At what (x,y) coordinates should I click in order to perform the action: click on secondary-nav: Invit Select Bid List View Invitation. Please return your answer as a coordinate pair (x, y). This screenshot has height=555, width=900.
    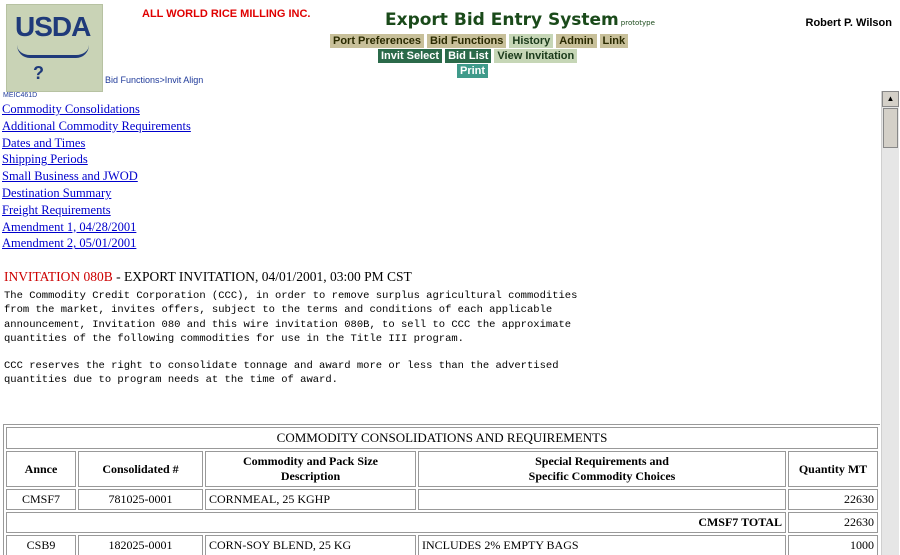
    Looking at the image, I should click on (479, 56).